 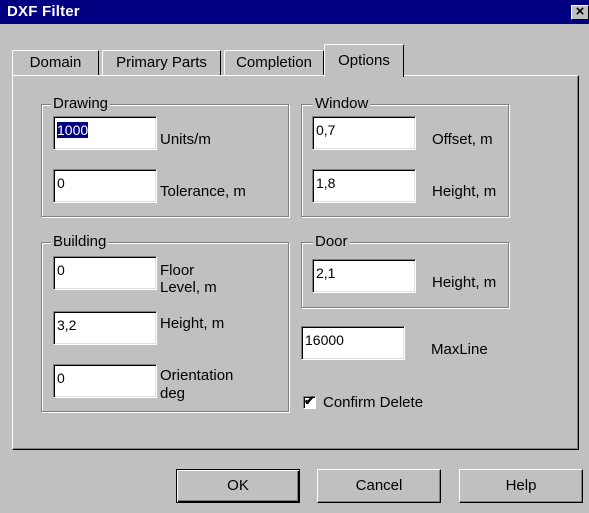 I want to click on confirm-delete-checkbox: ✔, so click(x=309, y=401).